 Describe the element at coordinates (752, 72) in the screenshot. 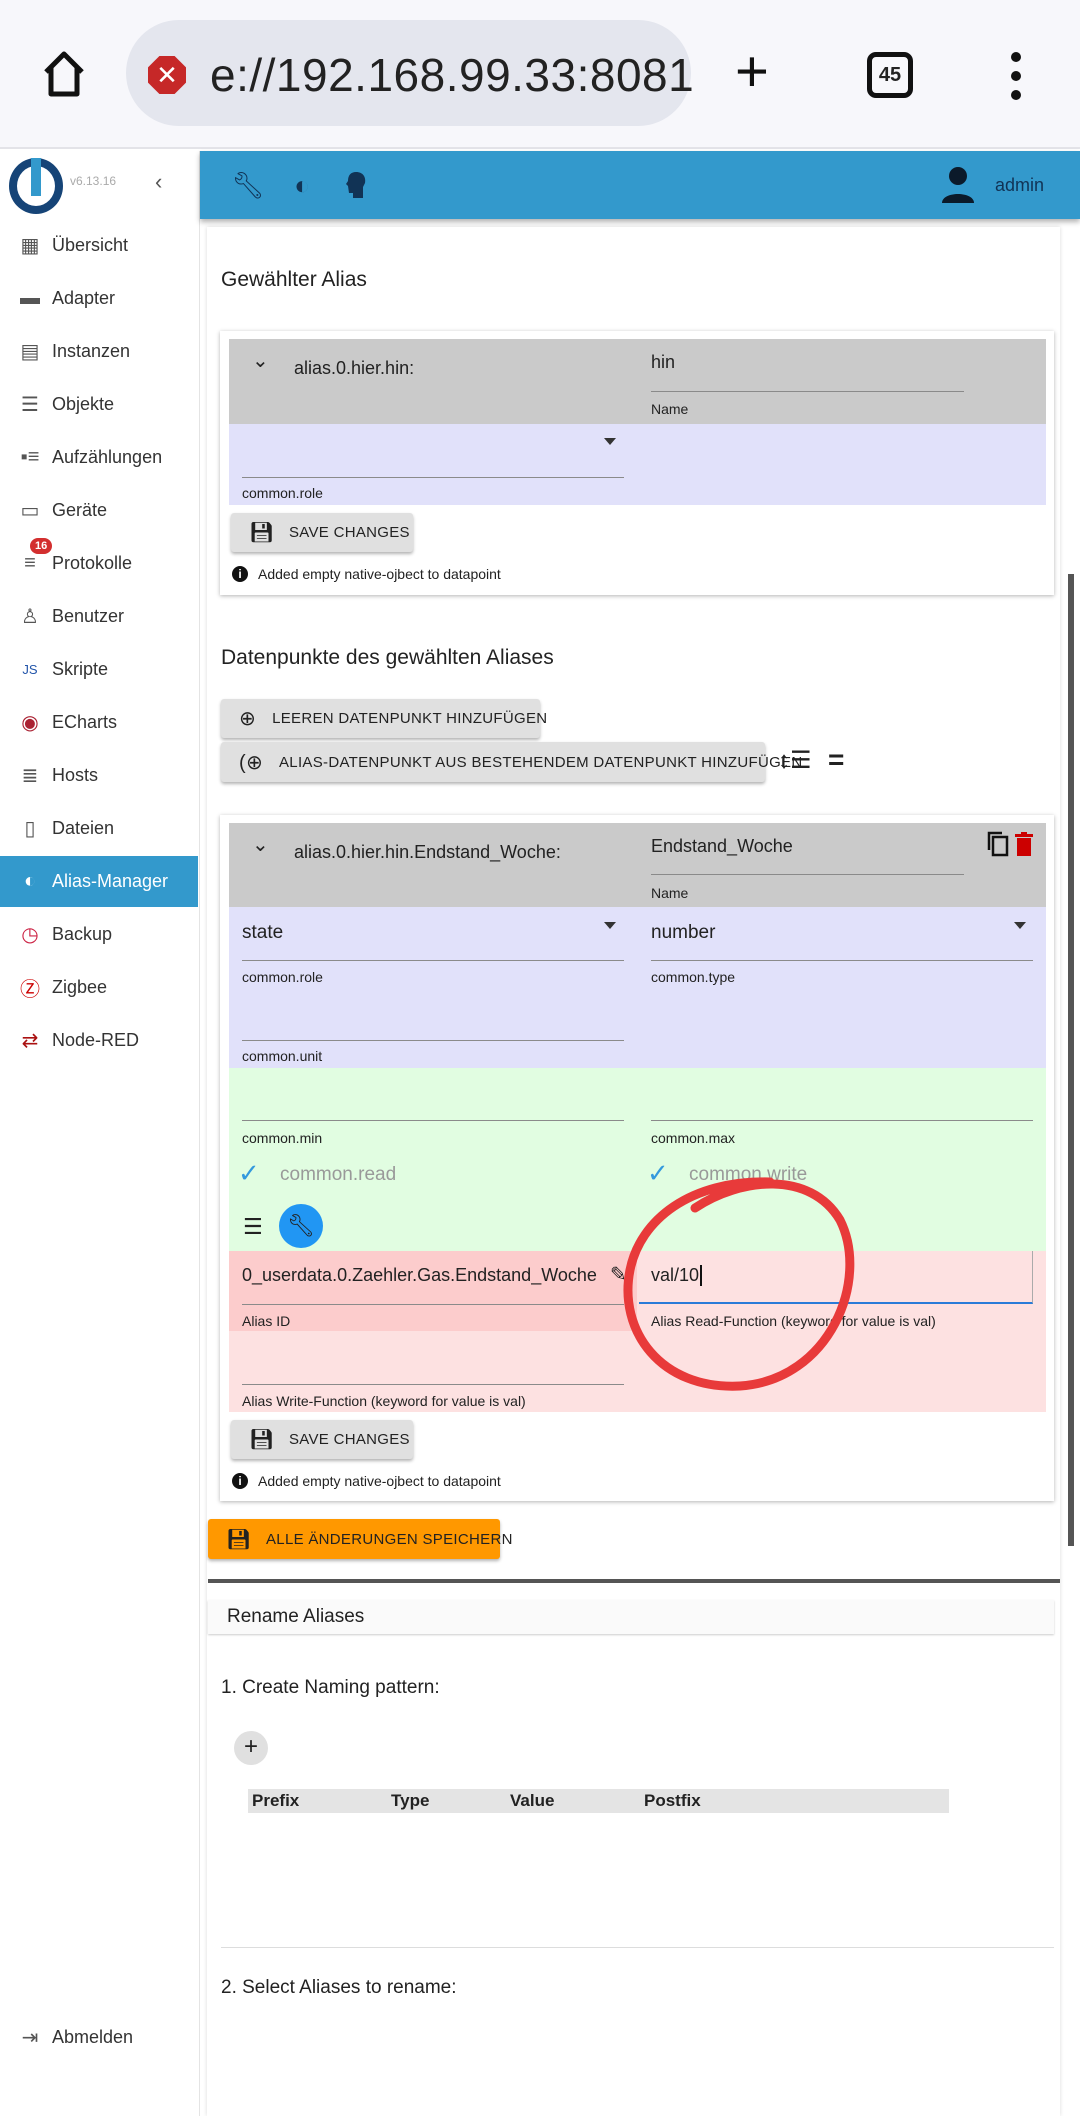

I see `new-tab-icon: +` at that location.